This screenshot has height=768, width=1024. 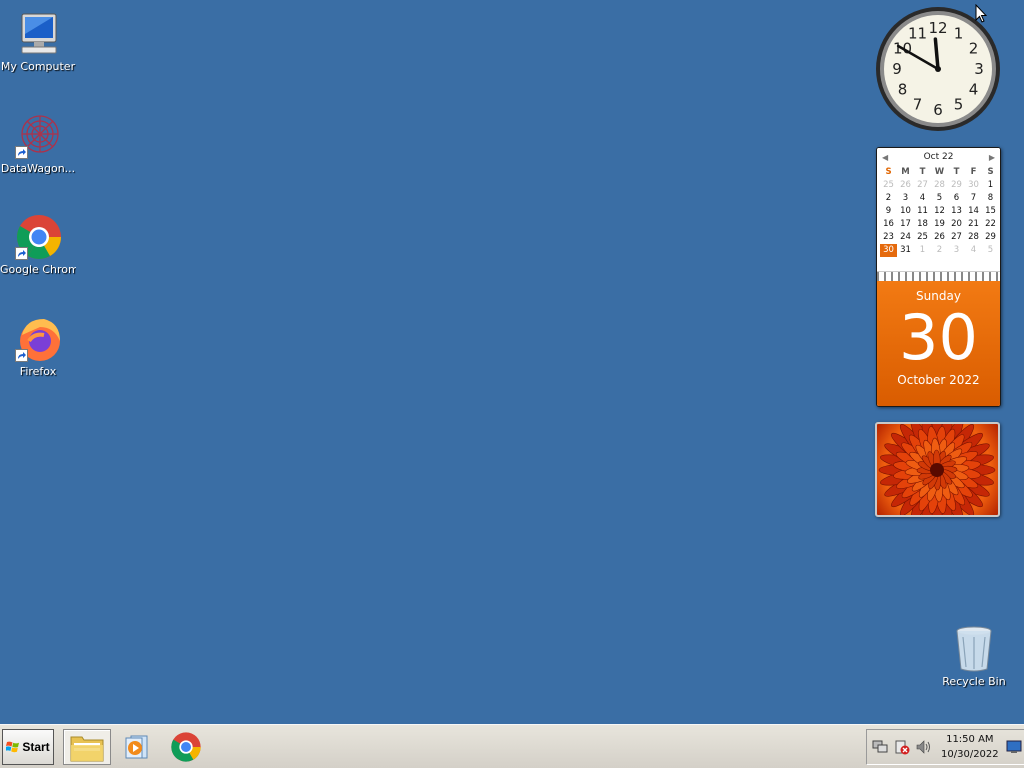 I want to click on calendar-day-cell: 13, so click(x=956, y=211).